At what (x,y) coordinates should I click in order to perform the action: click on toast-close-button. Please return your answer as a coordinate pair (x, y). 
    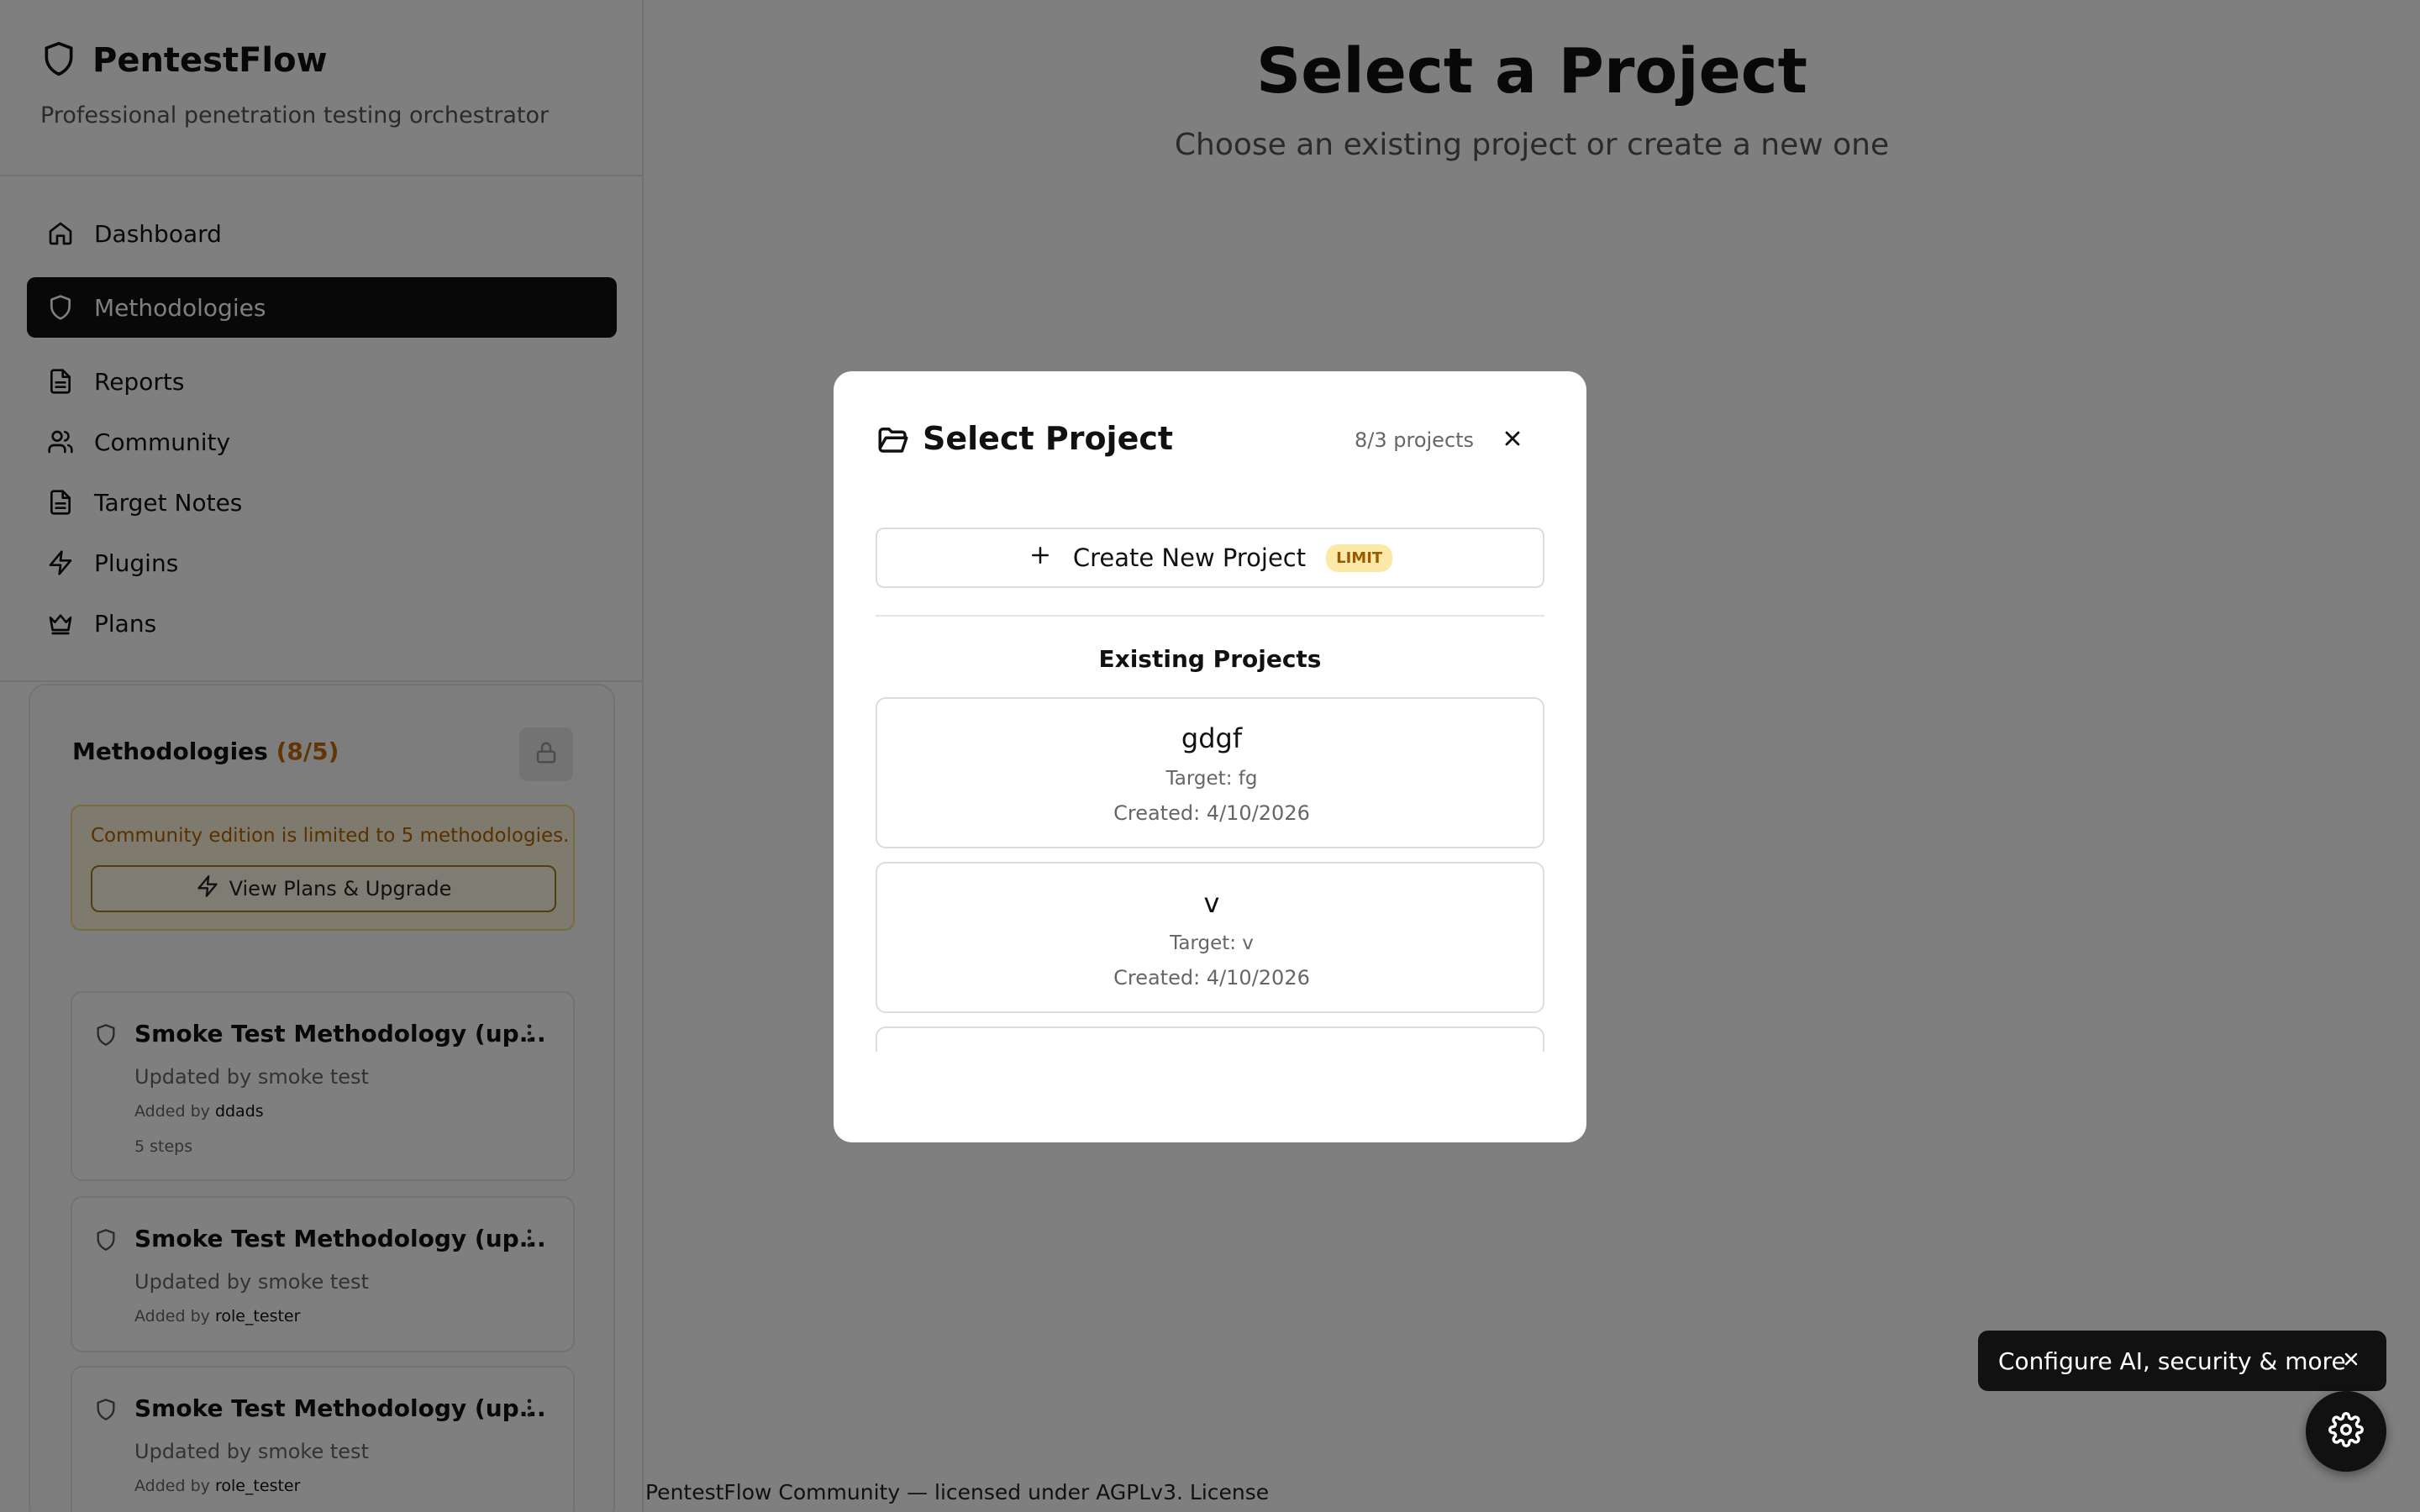
    Looking at the image, I should click on (2351, 1361).